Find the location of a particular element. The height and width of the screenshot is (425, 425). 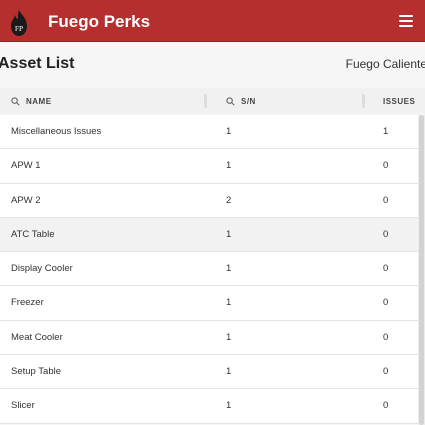

column-header-sn: S/N is located at coordinates (241, 101).